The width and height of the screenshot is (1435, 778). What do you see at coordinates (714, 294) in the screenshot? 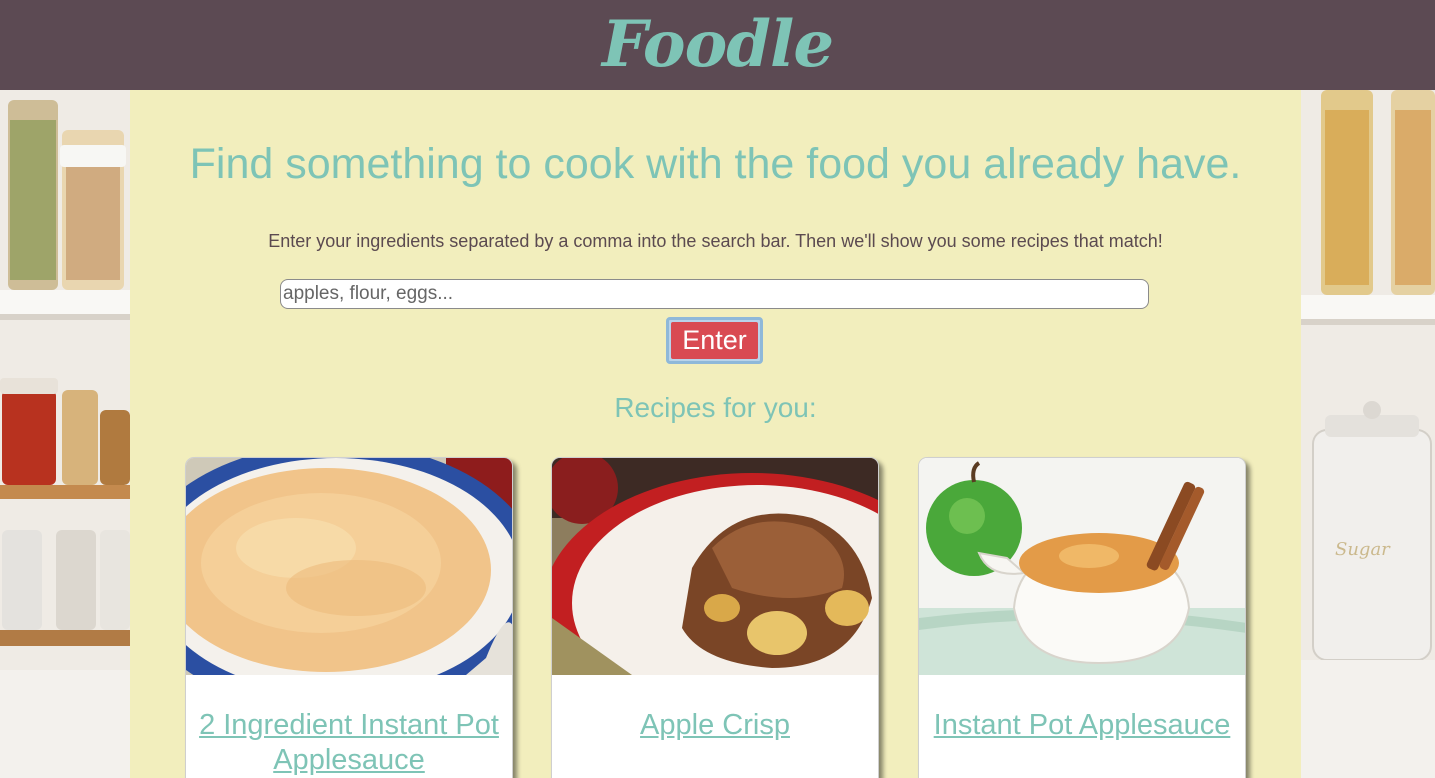
I see `ingredients-search-input` at bounding box center [714, 294].